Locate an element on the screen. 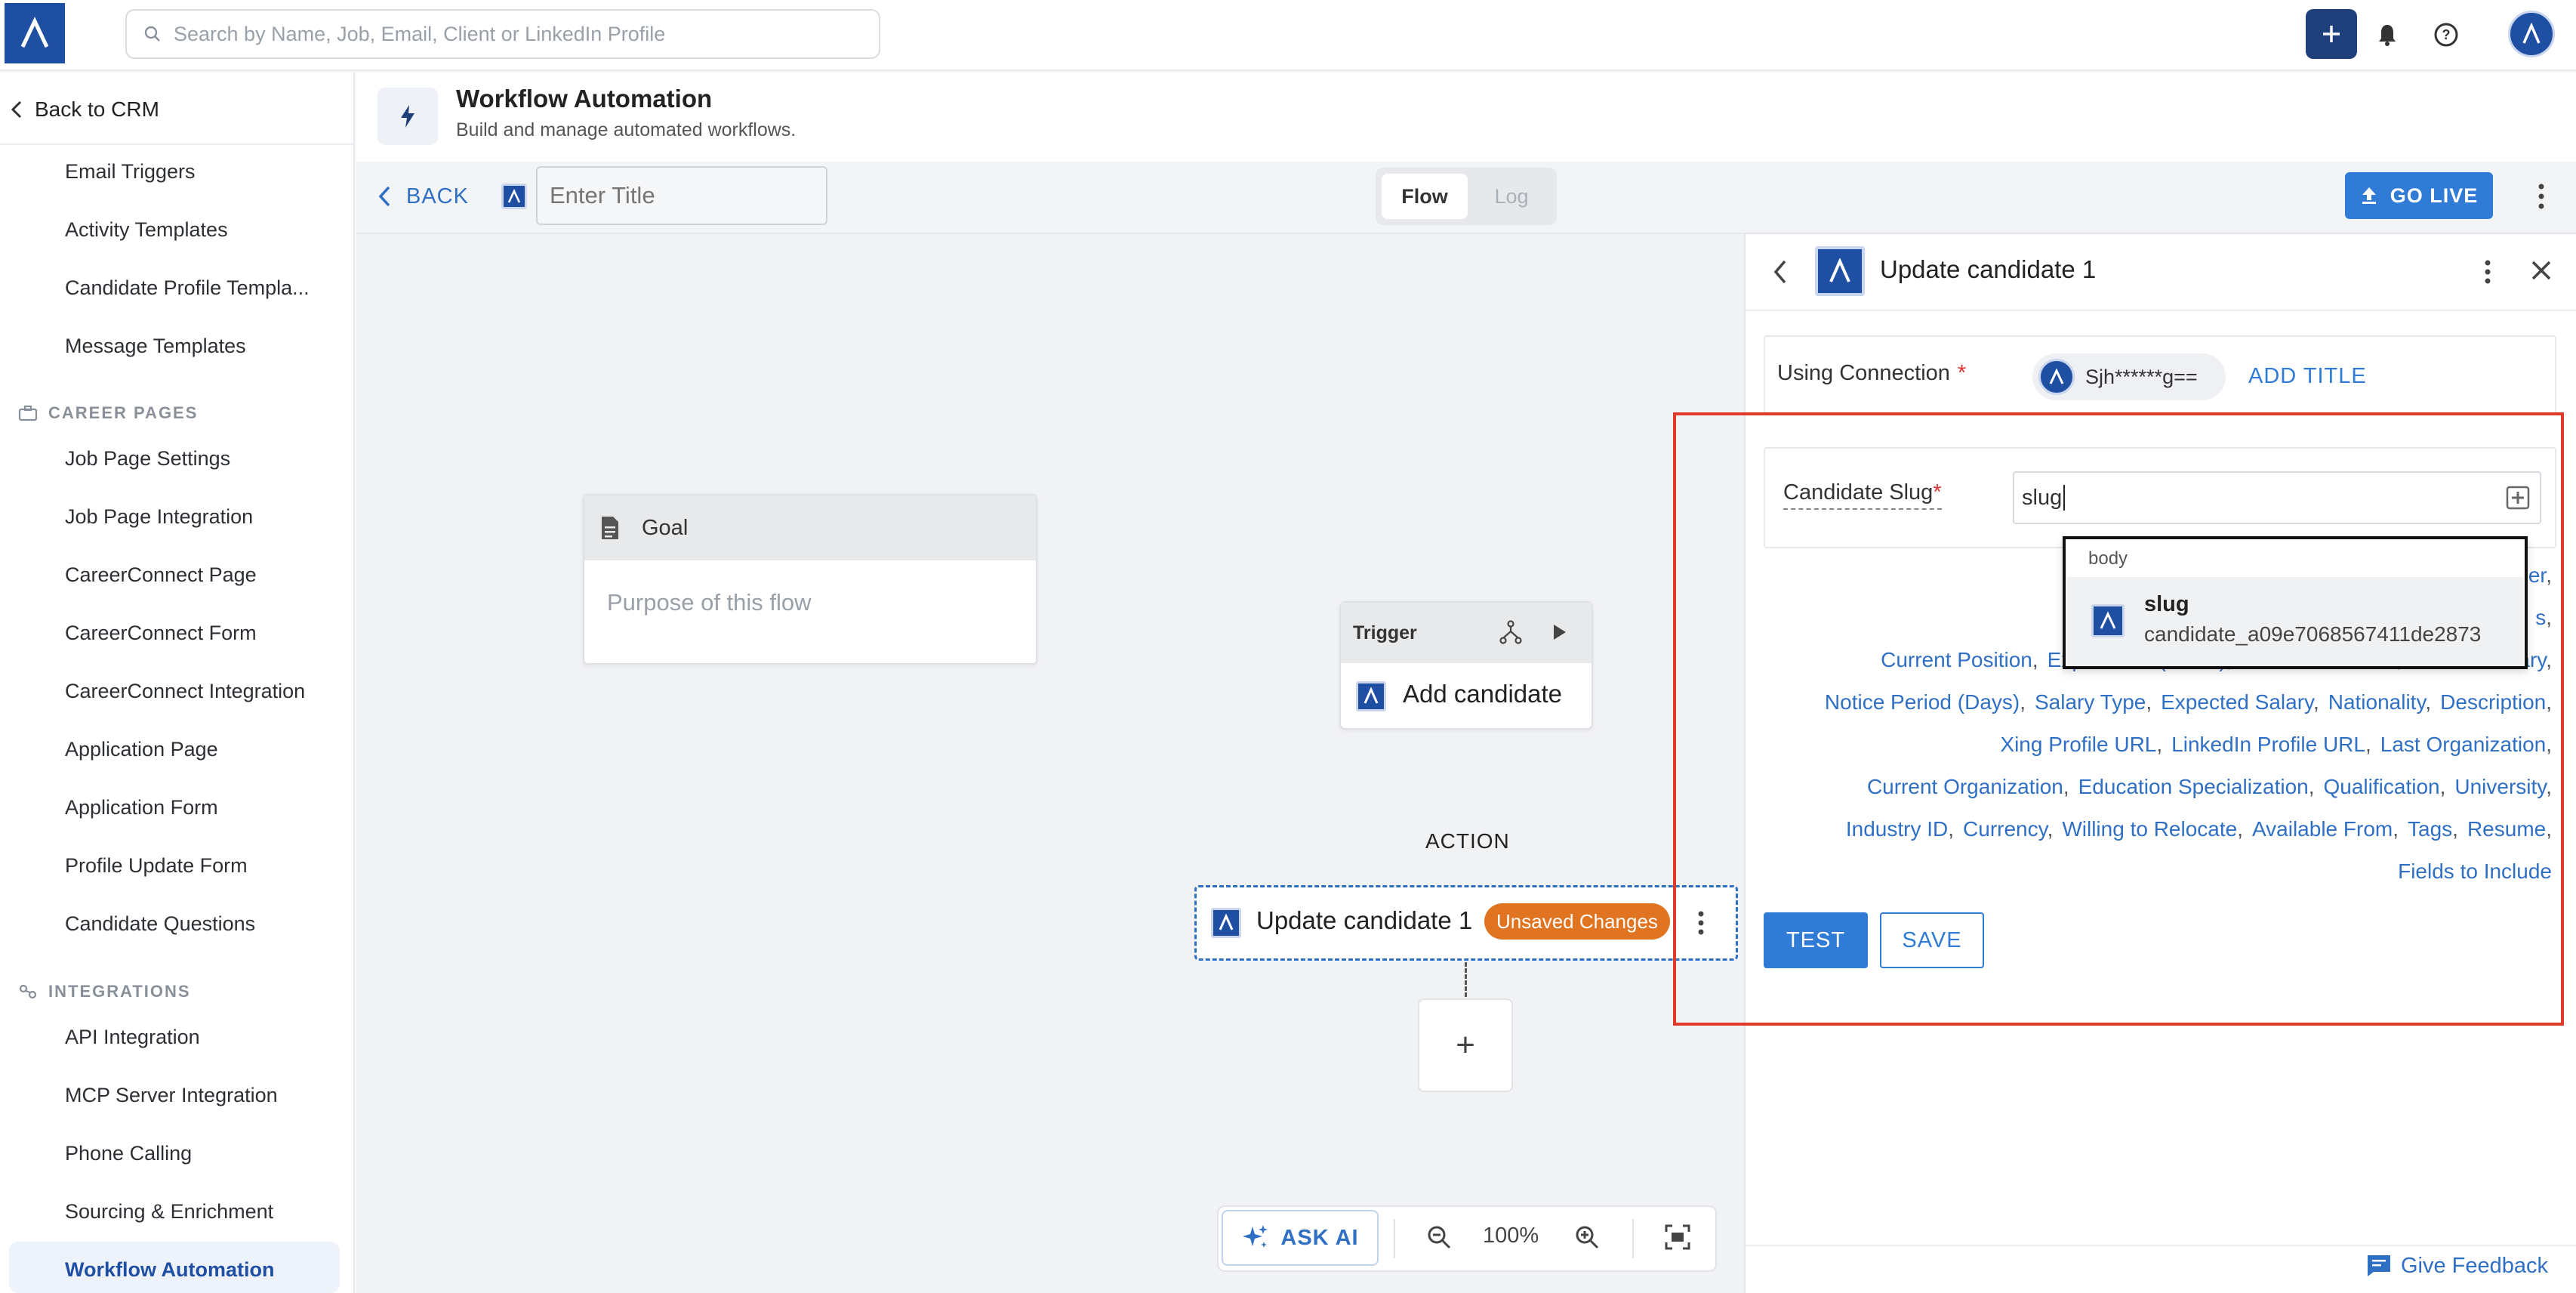 Image resolution: width=2576 pixels, height=1293 pixels. career-pages-heading: CAREER PAGES is located at coordinates (108, 413).